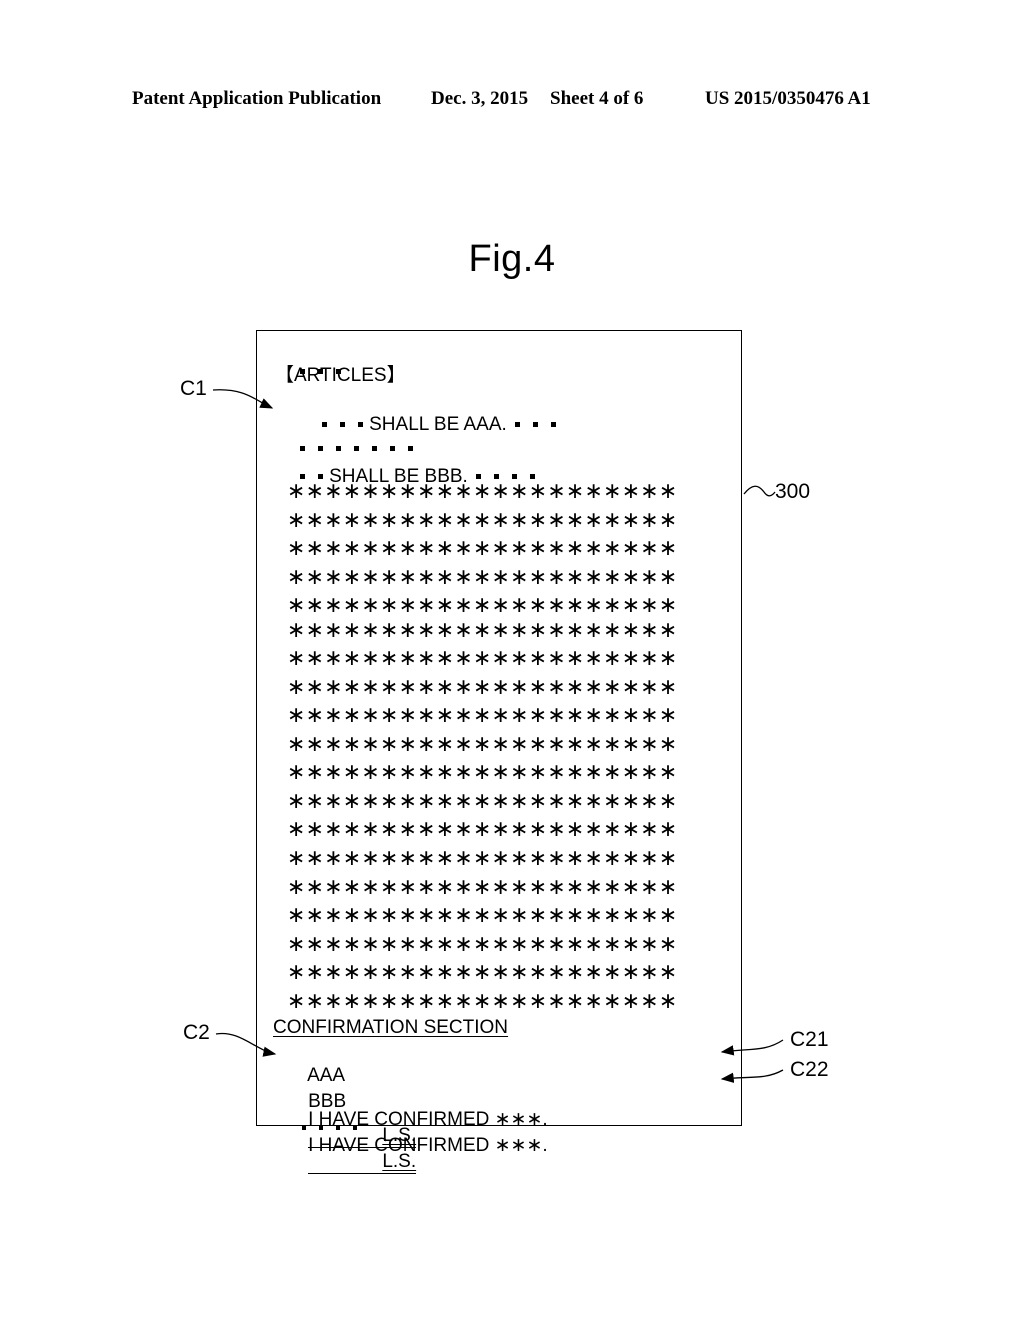 The height and width of the screenshot is (1320, 1024). I want to click on publication-label: Patent Application Publication, so click(257, 98).